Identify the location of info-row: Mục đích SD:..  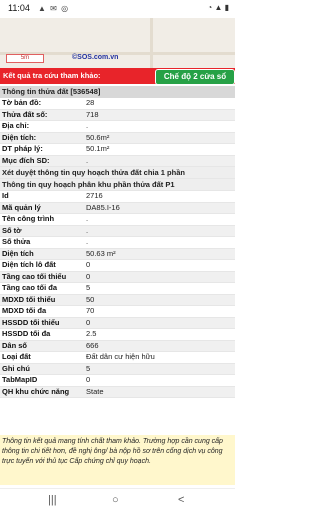
(117, 161).